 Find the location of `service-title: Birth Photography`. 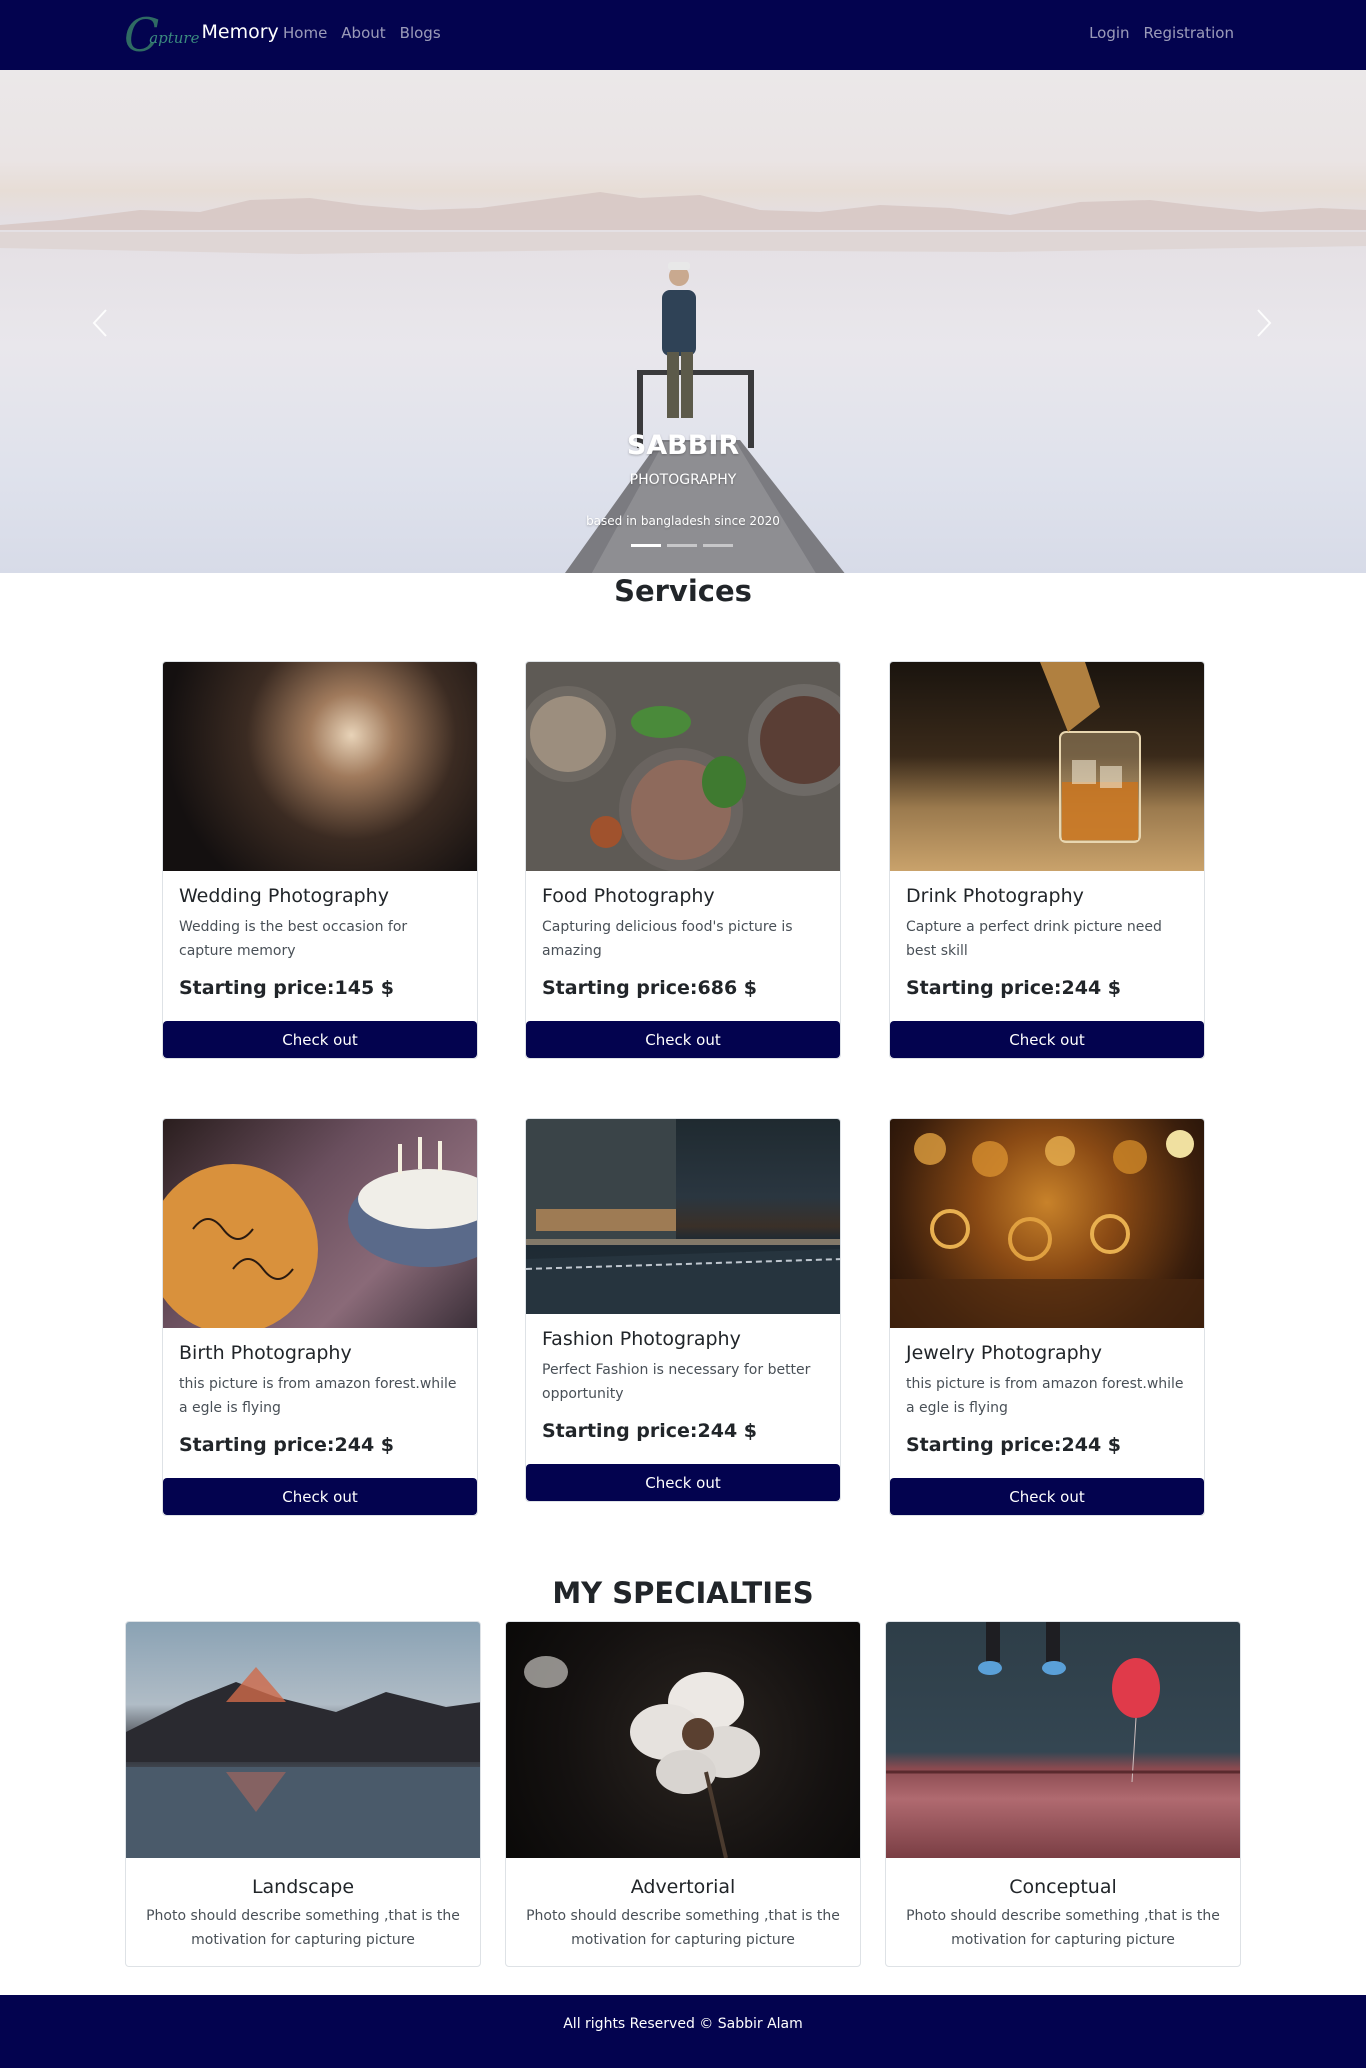

service-title: Birth Photography is located at coordinates (265, 1353).